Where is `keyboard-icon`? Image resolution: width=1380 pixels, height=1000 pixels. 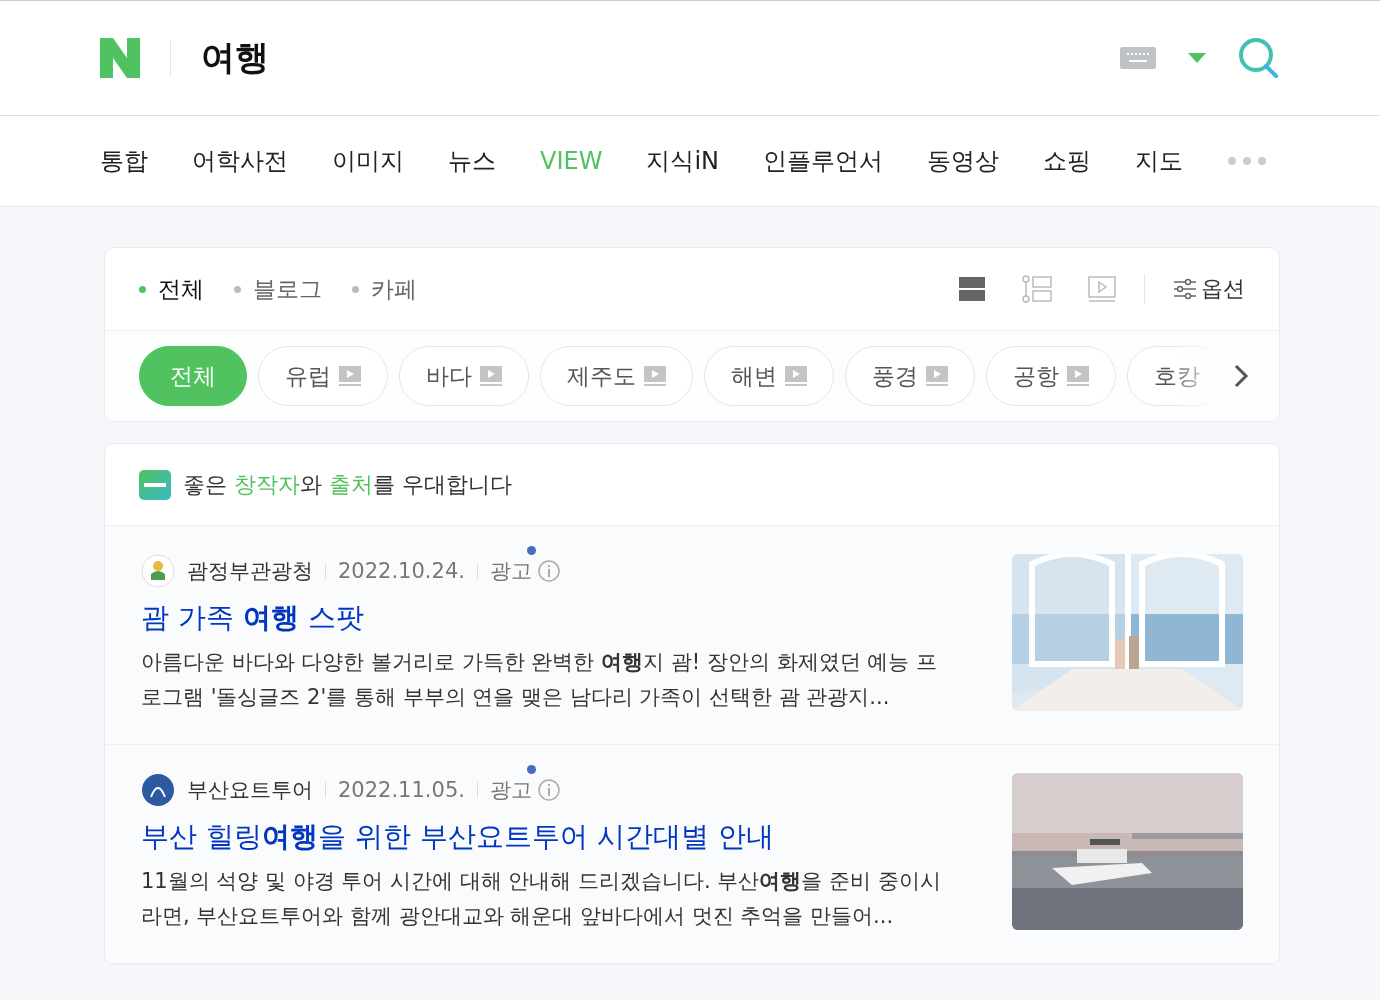
keyboard-icon is located at coordinates (1138, 58).